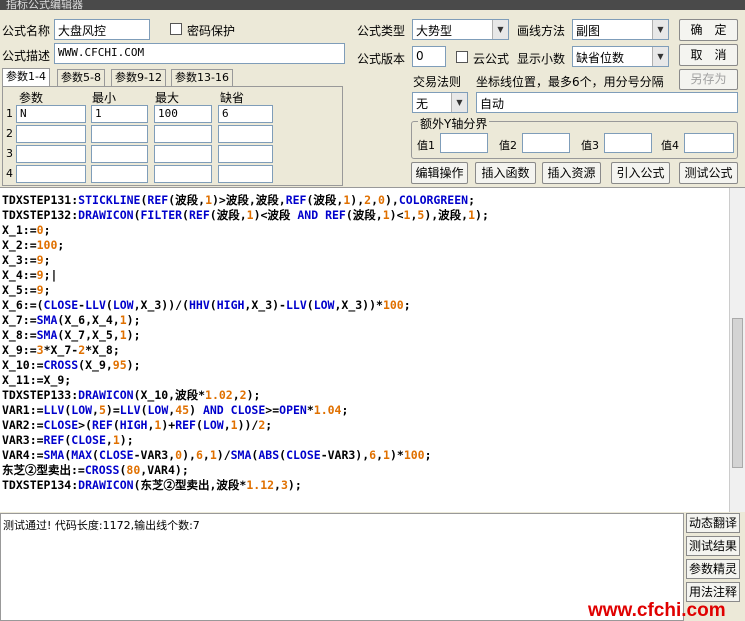 The width and height of the screenshot is (745, 621). What do you see at coordinates (248, 425) in the screenshot?
I see `code-token: ))/` at bounding box center [248, 425].